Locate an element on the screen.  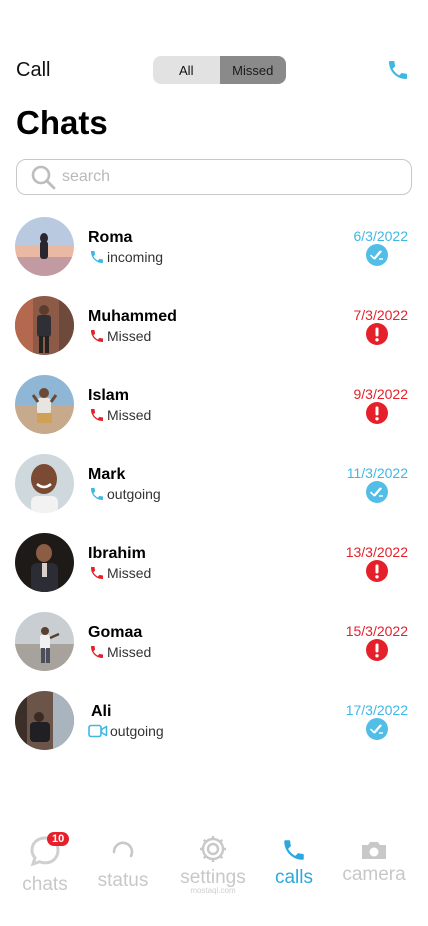
call-date: 15/3/2022 is located at coordinates (376, 631).